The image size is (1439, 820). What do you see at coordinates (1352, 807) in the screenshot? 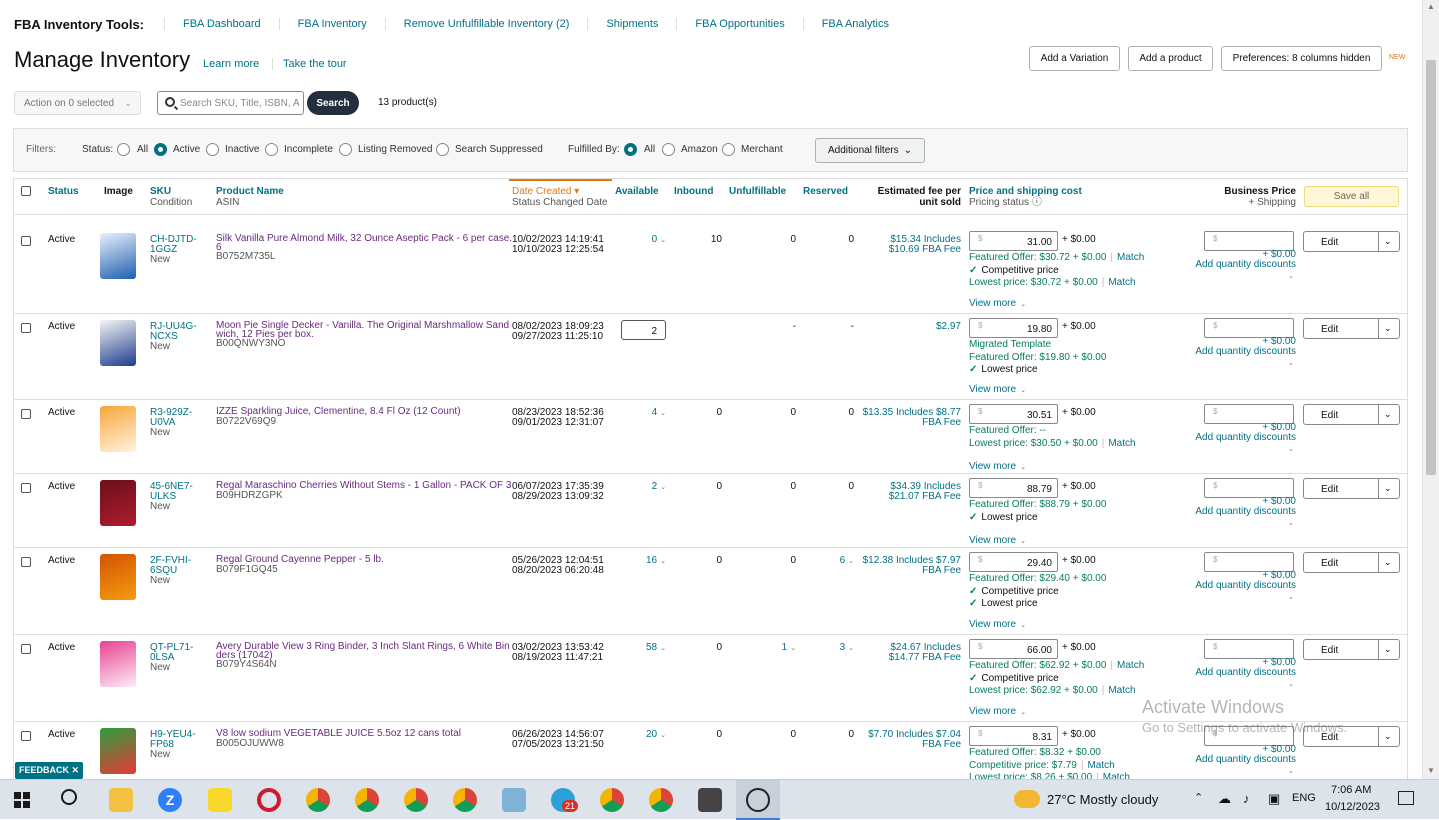
I see `clock-date: 10/12/2023` at bounding box center [1352, 807].